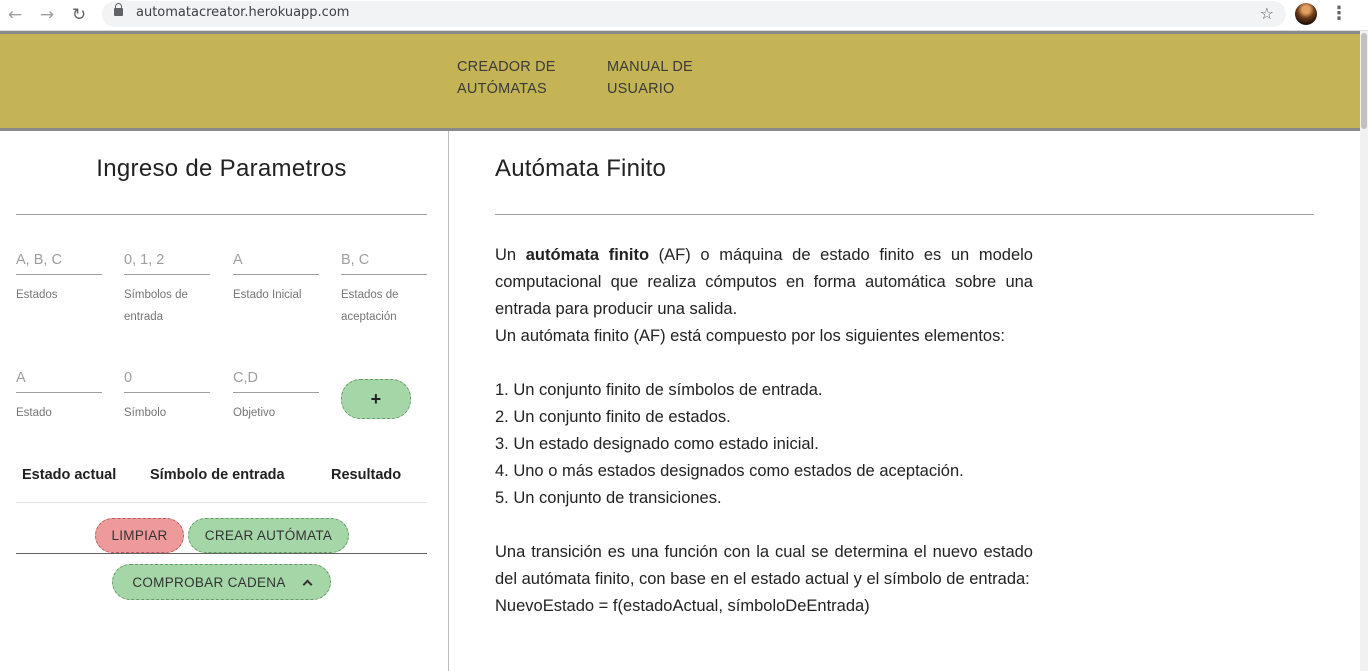  What do you see at coordinates (366, 475) in the screenshot?
I see `col-resultado: Resultado` at bounding box center [366, 475].